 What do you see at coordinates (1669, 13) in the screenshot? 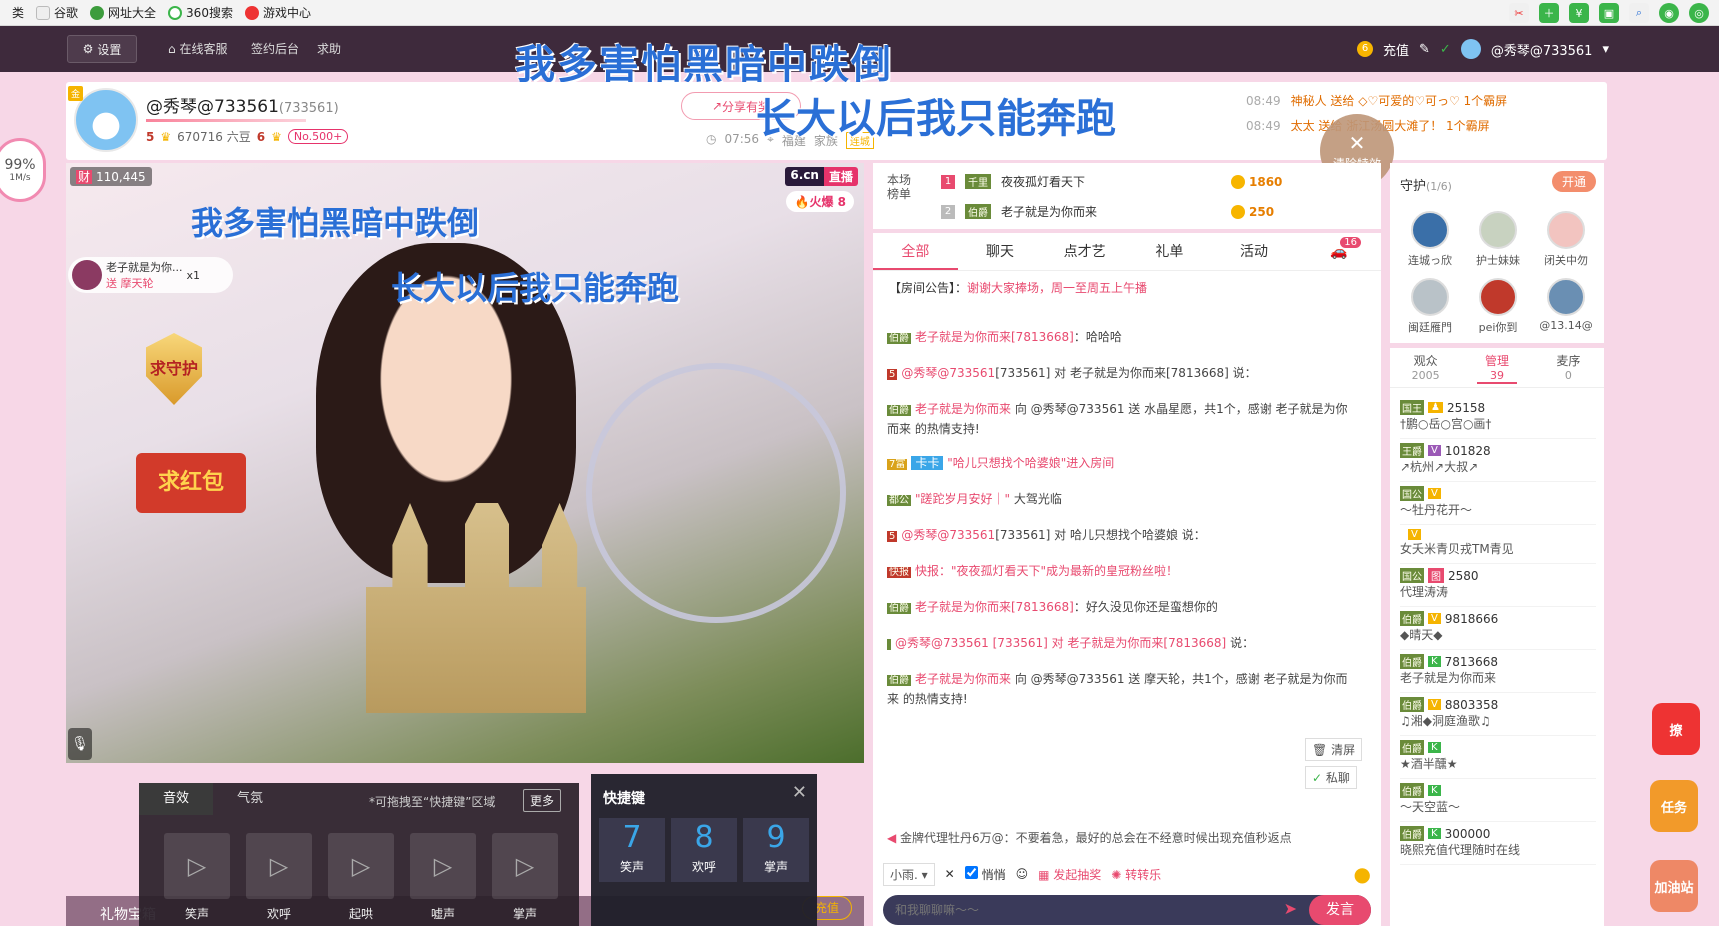
I see `browser-icon: ◉` at bounding box center [1669, 13].